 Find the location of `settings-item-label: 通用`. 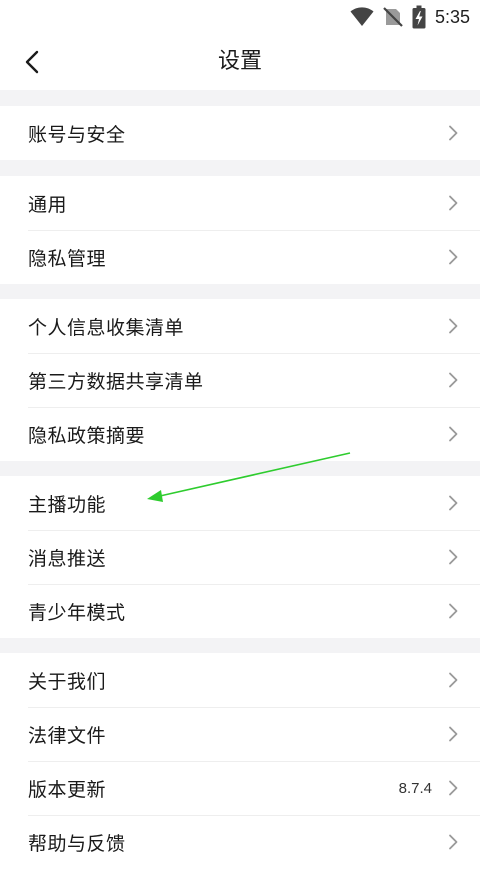

settings-item-label: 通用 is located at coordinates (48, 204).